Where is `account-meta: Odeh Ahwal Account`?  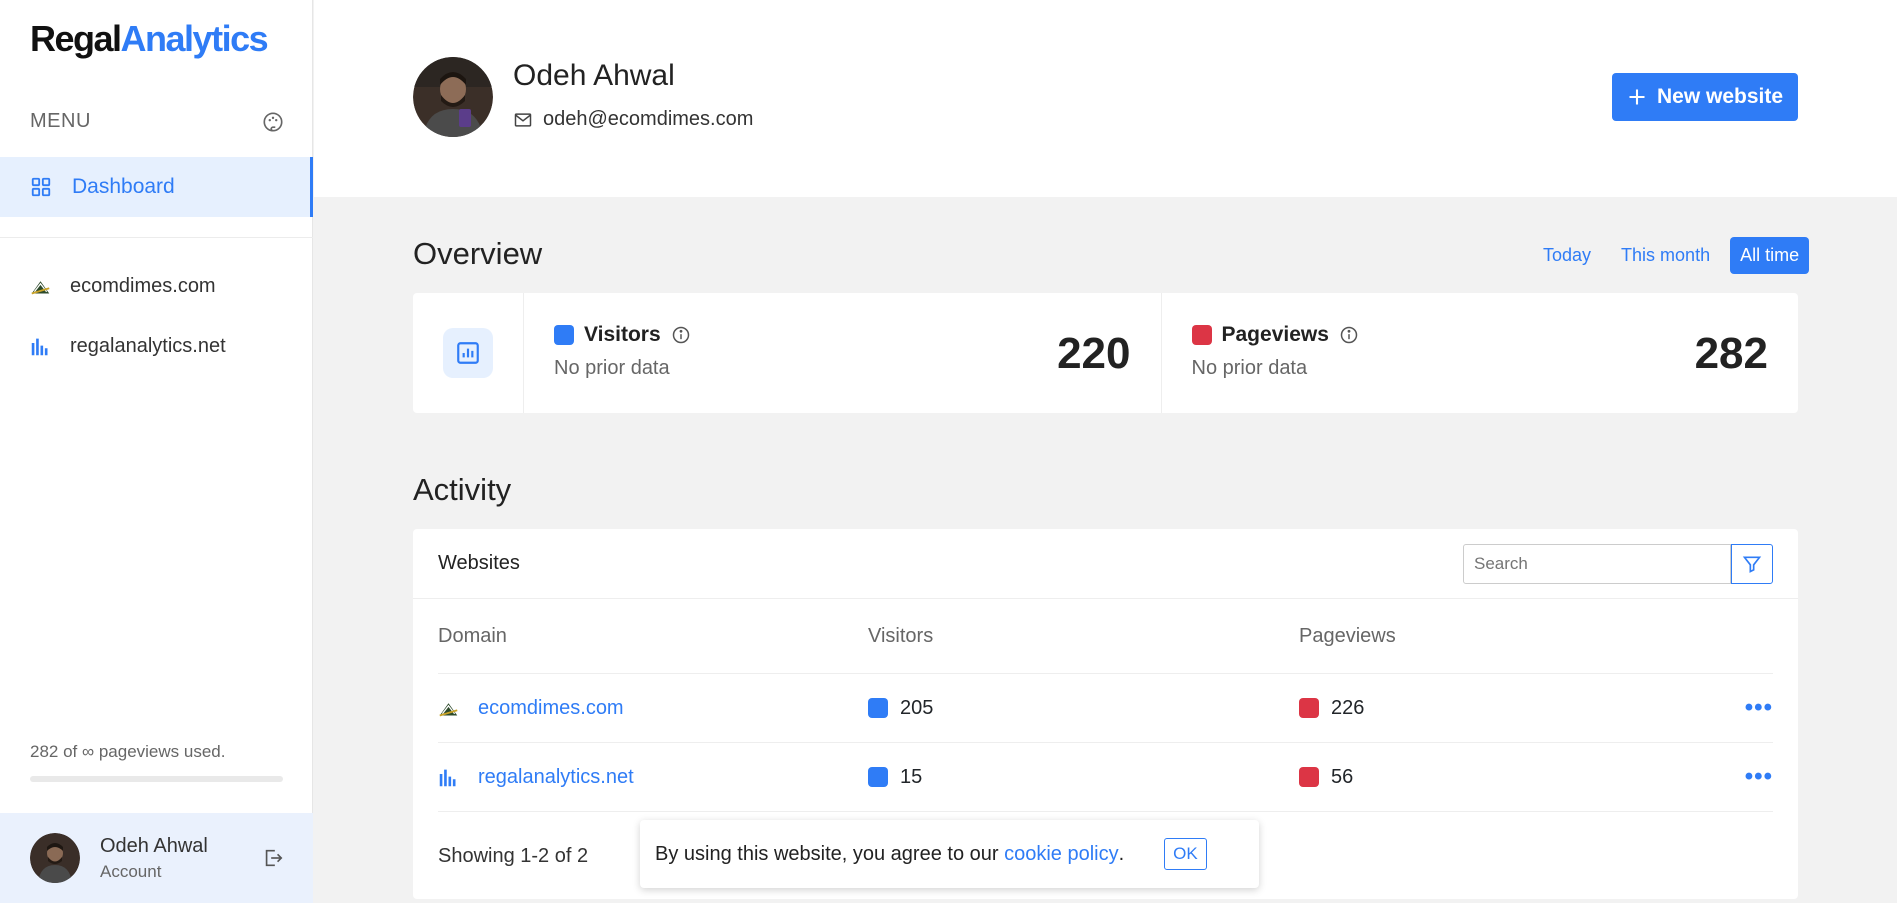 account-meta: Odeh Ahwal Account is located at coordinates (154, 858).